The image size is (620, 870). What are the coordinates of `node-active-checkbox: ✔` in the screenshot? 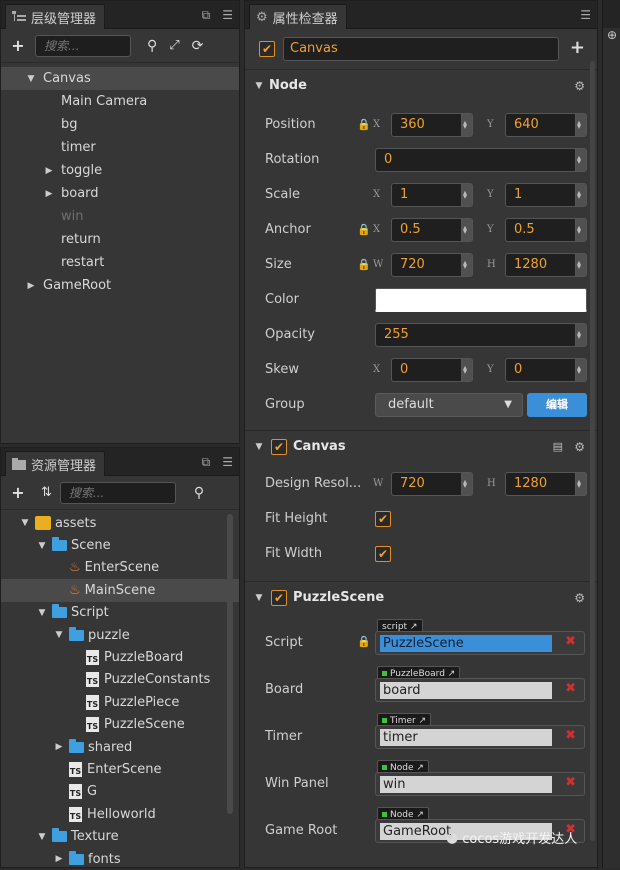 It's located at (267, 49).